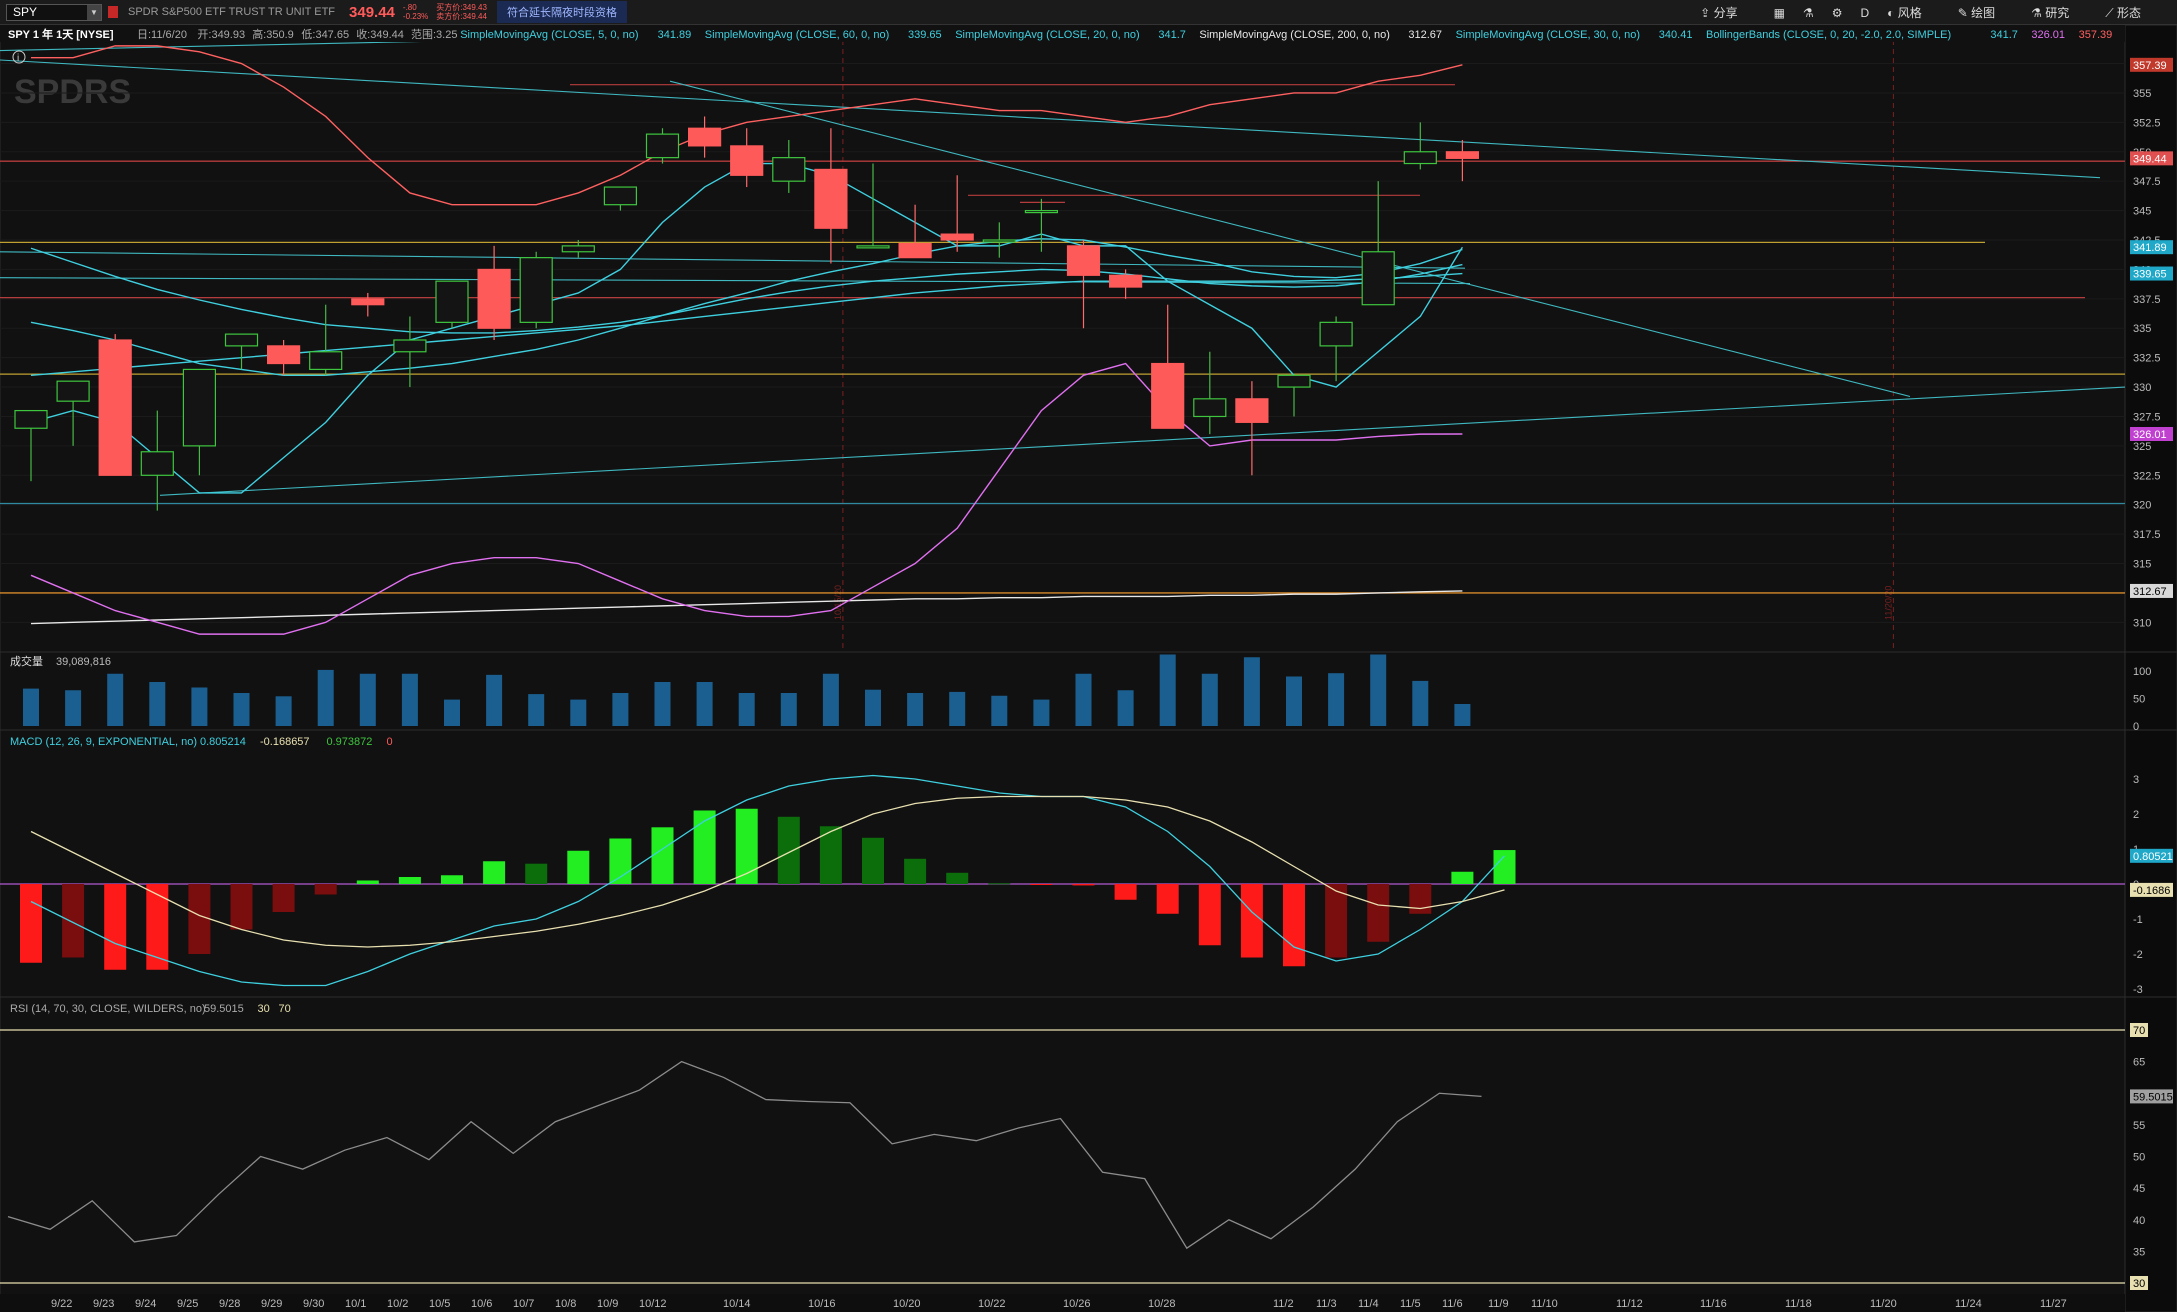  Describe the element at coordinates (549, 35) in the screenshot. I see `study-legend-label: SimpleMovingAvg (CLOSE, 5, 0, no)` at that location.